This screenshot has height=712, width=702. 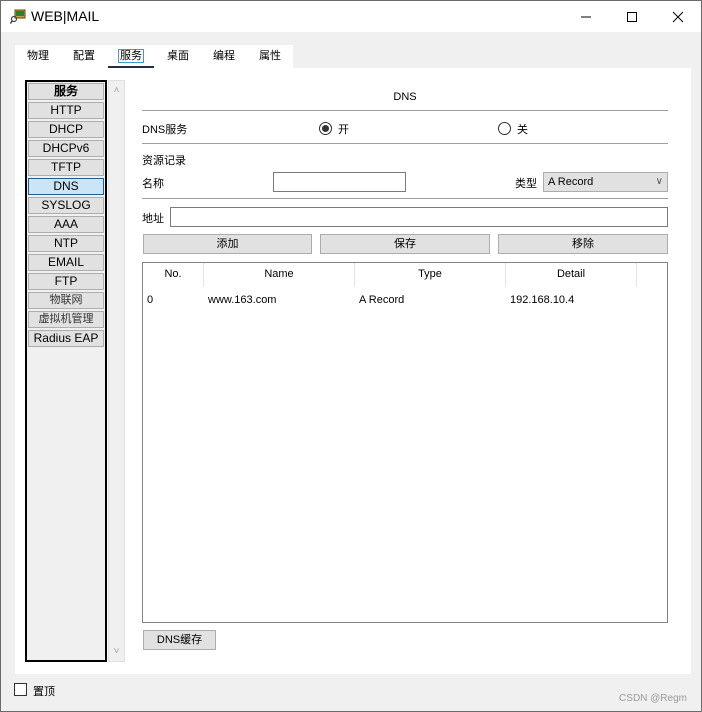 I want to click on column-header-type: Type, so click(x=430, y=275).